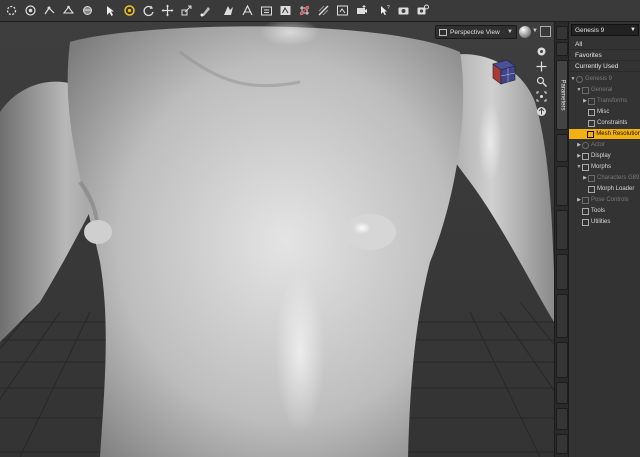 Image resolution: width=640 pixels, height=457 pixels. Describe the element at coordinates (525, 32) in the screenshot. I see `draw-style-ball-icon` at that location.